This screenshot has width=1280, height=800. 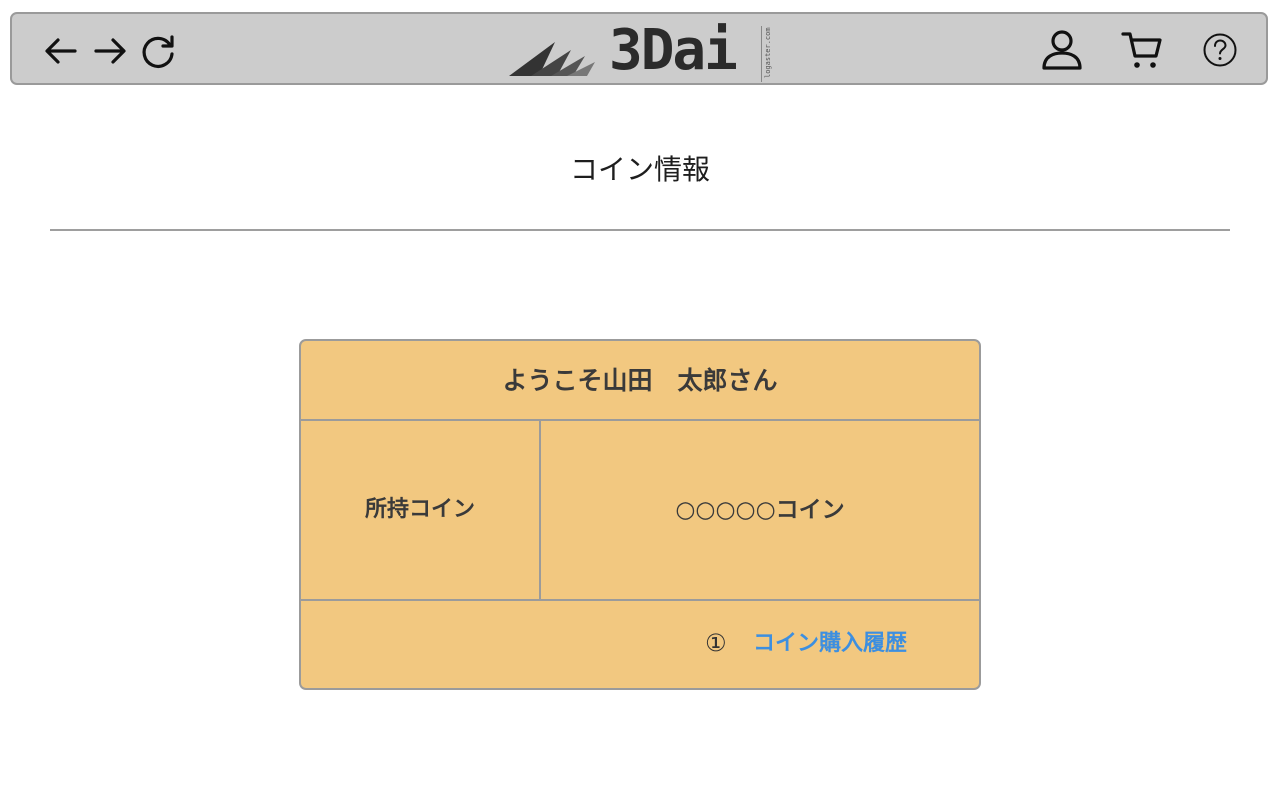 What do you see at coordinates (760, 511) in the screenshot?
I see `owned-coins-value: ○○○○○コイン` at bounding box center [760, 511].